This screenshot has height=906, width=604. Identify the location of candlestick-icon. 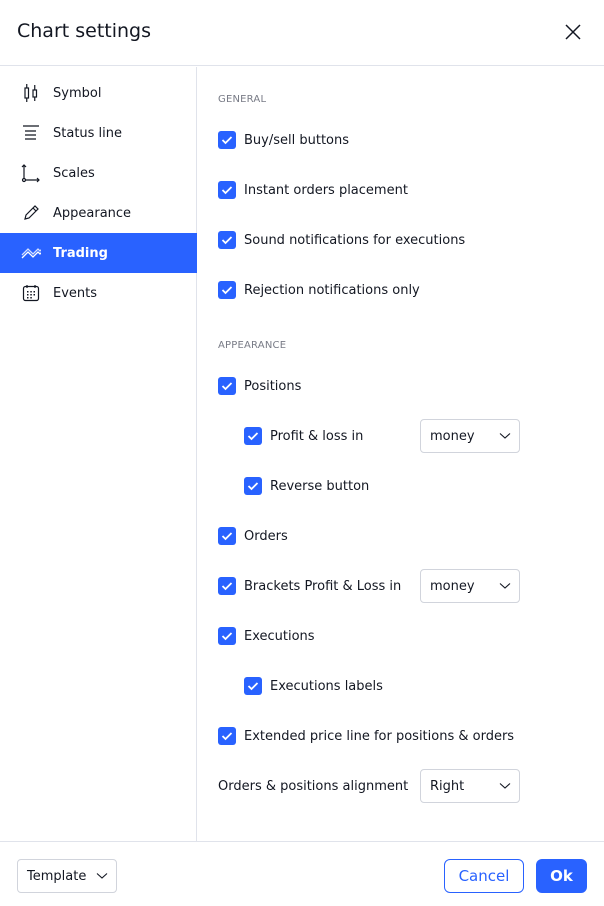
(31, 93).